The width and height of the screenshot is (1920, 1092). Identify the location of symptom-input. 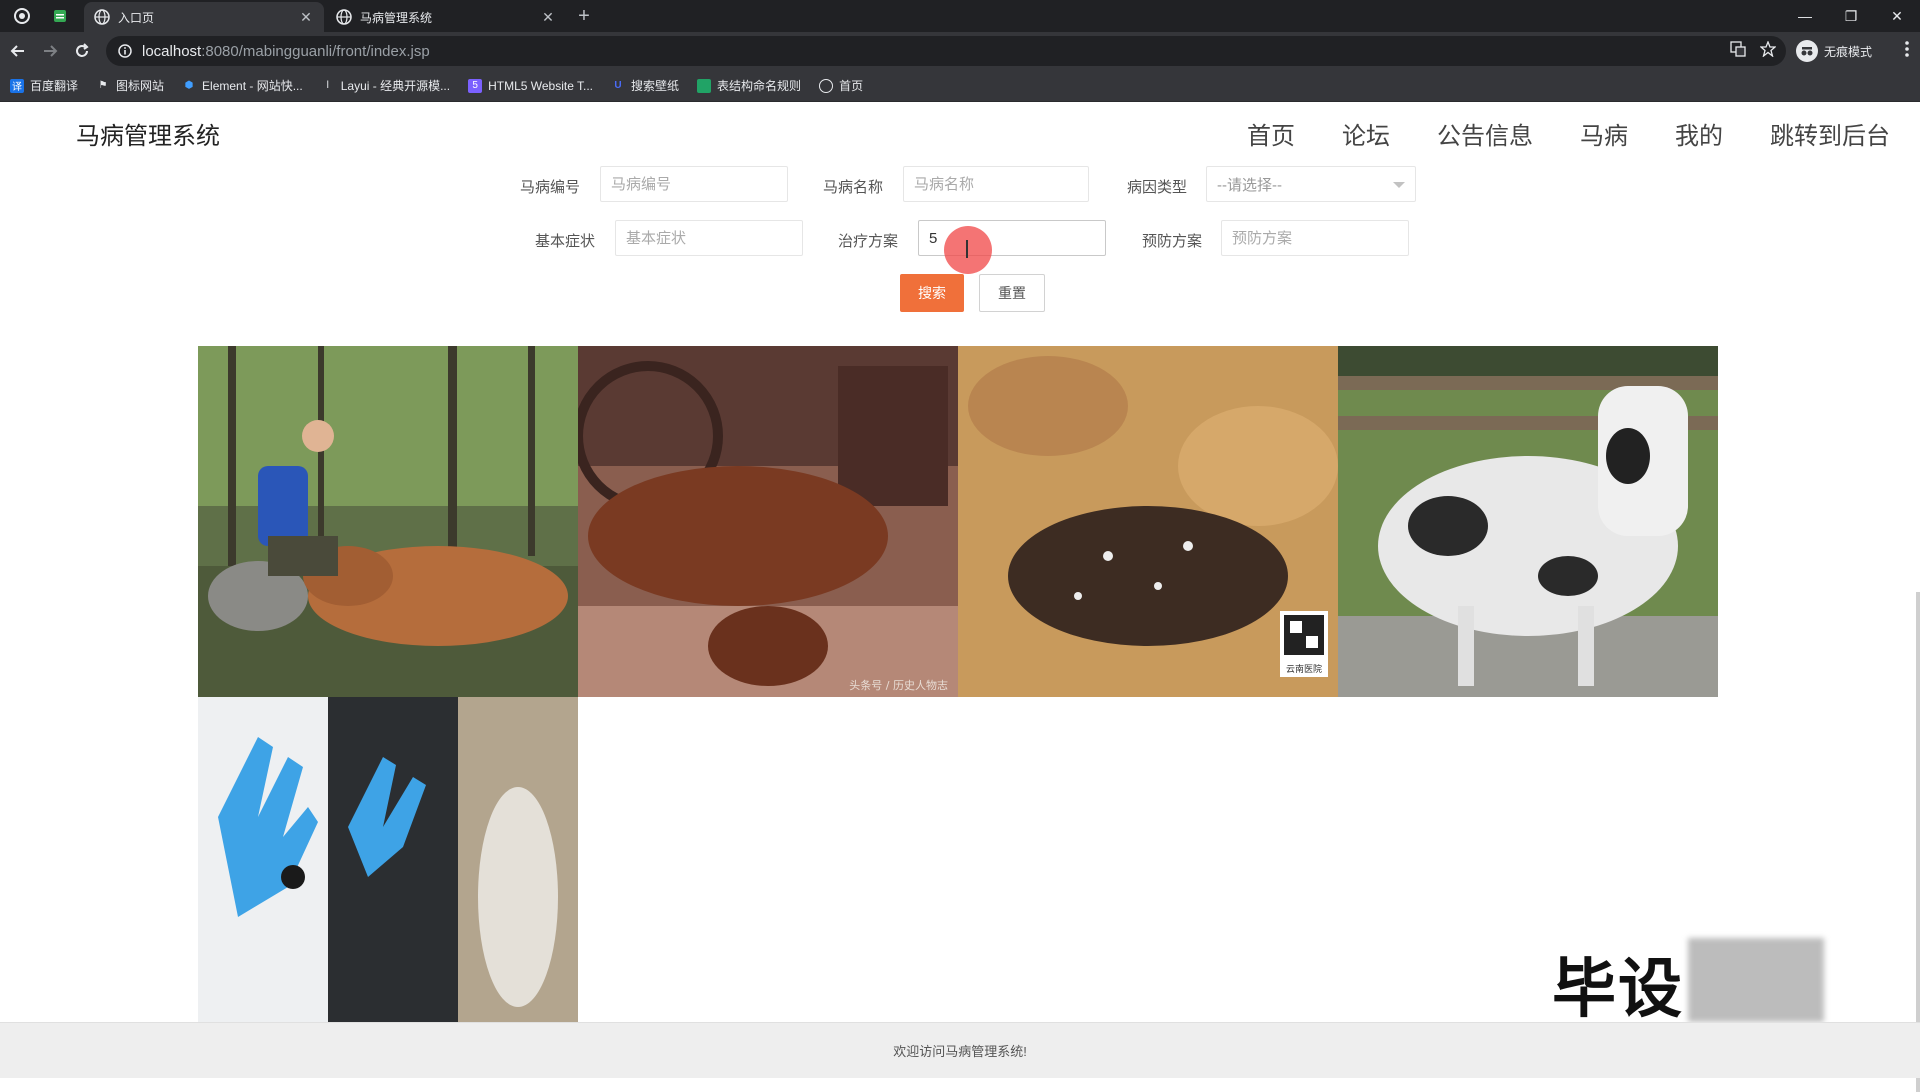
(709, 238).